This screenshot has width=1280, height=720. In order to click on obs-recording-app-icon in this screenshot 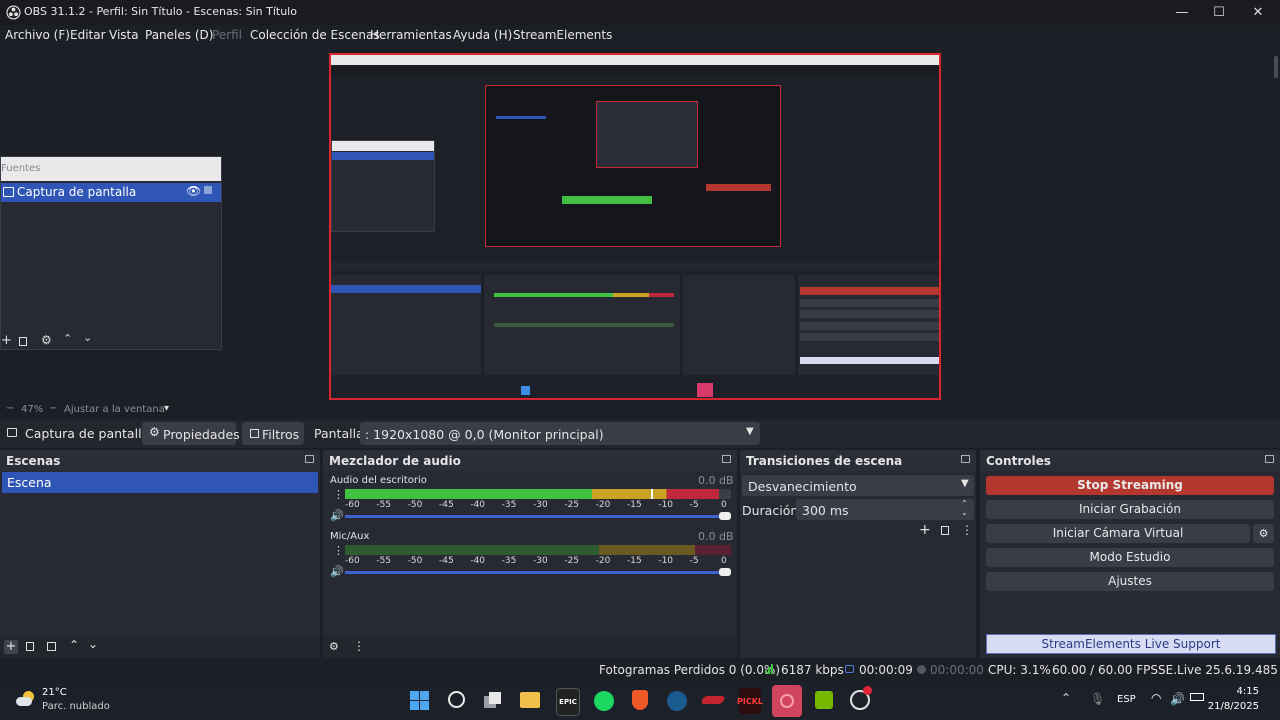, I will do `click(787, 701)`.